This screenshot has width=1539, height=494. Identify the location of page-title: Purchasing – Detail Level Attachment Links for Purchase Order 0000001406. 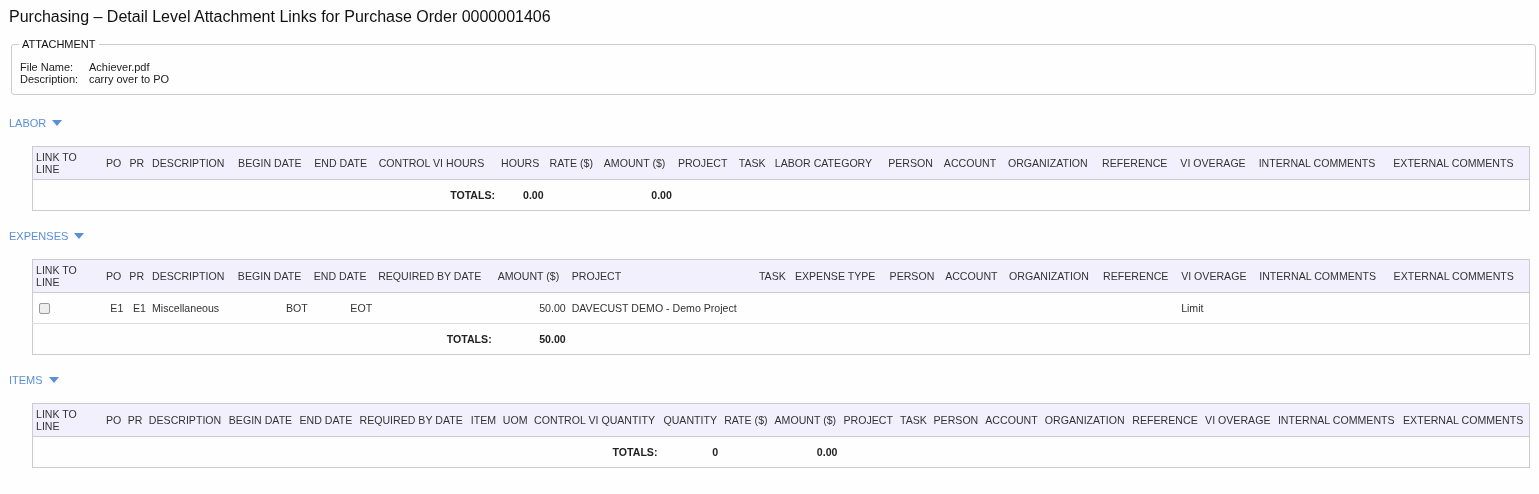
(280, 17).